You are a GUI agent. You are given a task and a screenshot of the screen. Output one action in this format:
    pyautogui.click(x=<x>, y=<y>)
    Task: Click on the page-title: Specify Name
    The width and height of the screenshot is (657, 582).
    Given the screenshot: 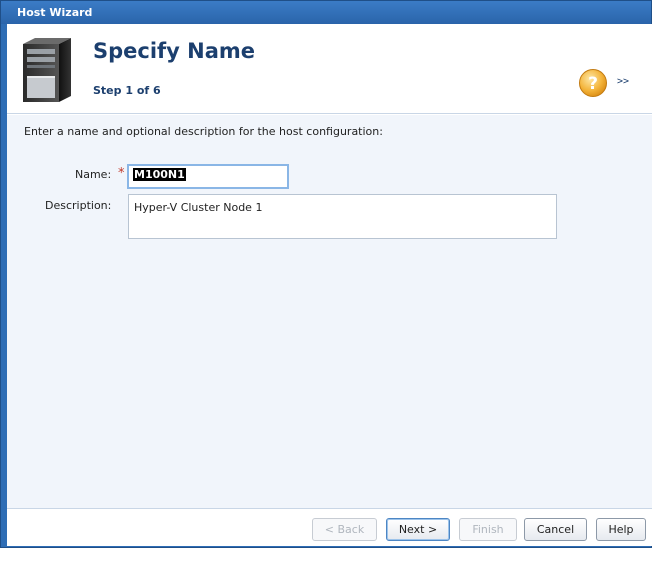 What is the action you would take?
    pyautogui.click(x=174, y=51)
    